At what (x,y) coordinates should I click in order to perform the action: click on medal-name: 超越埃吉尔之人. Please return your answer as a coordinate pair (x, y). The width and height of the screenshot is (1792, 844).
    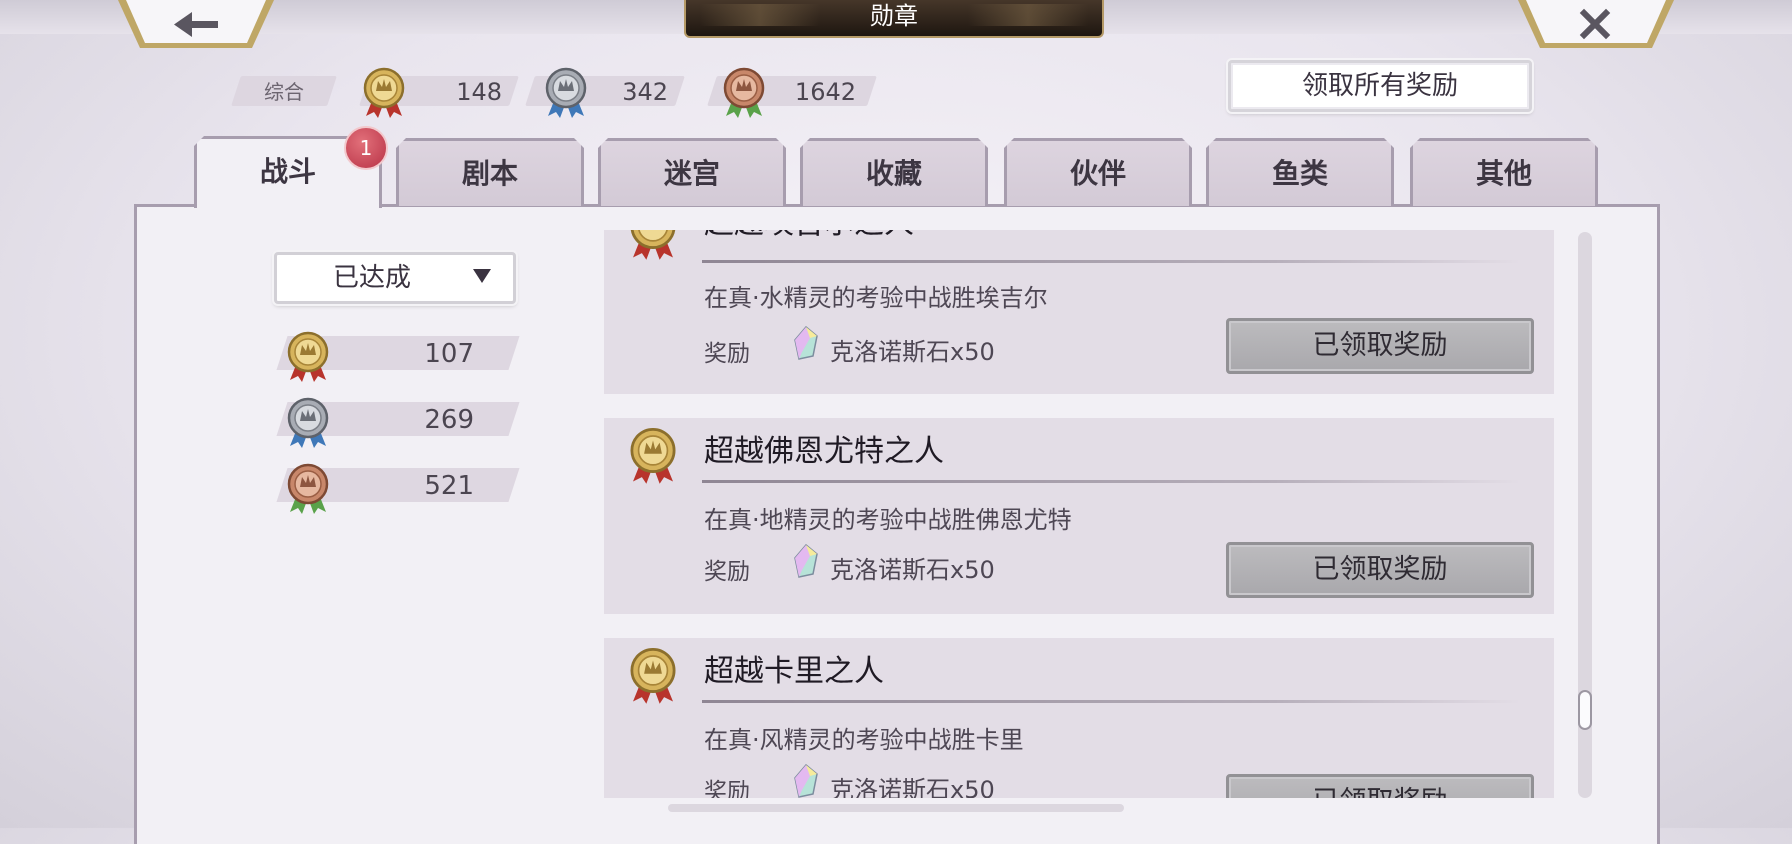
    Looking at the image, I should click on (809, 236).